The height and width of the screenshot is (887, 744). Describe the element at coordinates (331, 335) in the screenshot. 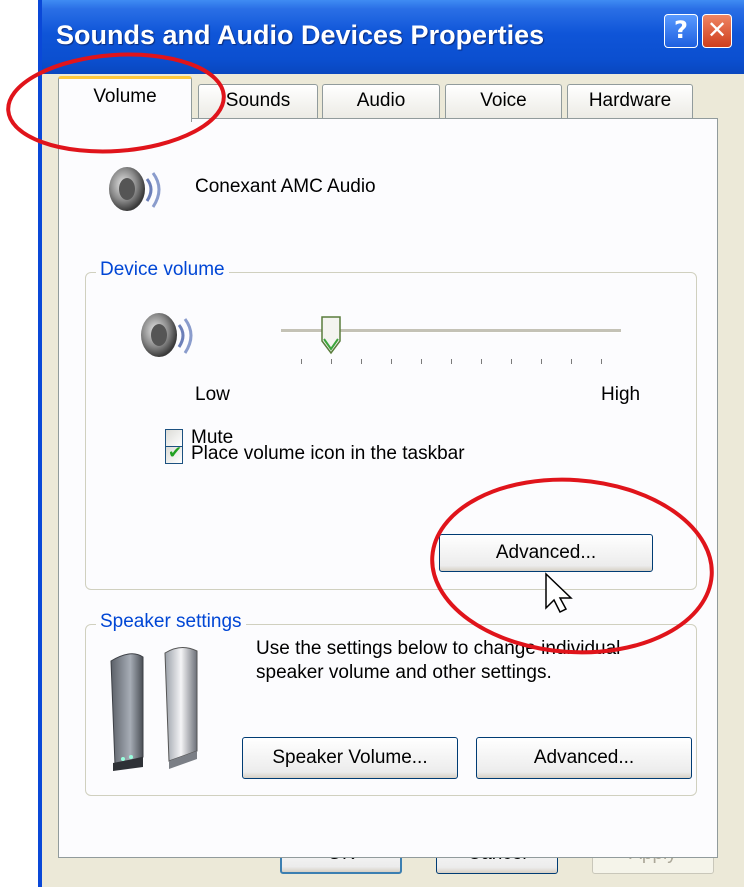

I see `volume-slider-thumb` at that location.